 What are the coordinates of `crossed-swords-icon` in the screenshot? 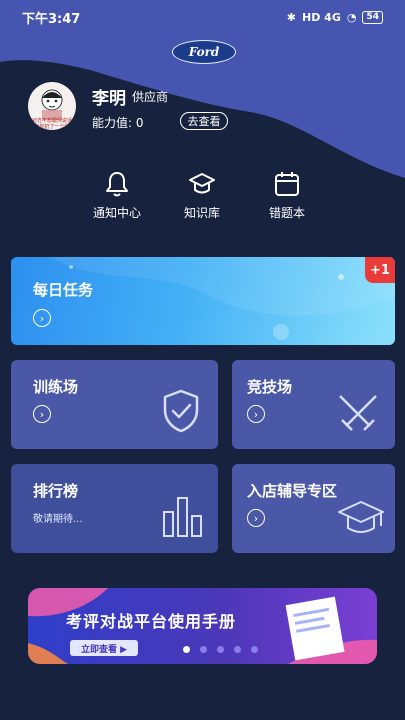 It's located at (358, 413).